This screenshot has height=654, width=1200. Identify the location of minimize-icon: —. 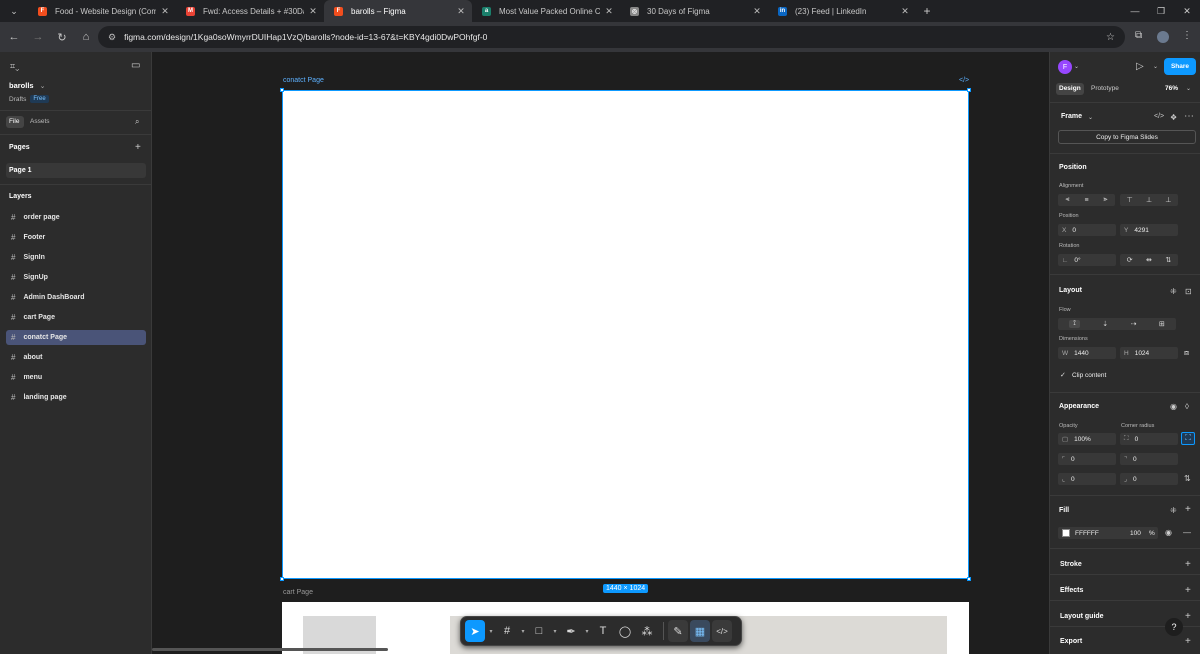
(1135, 11).